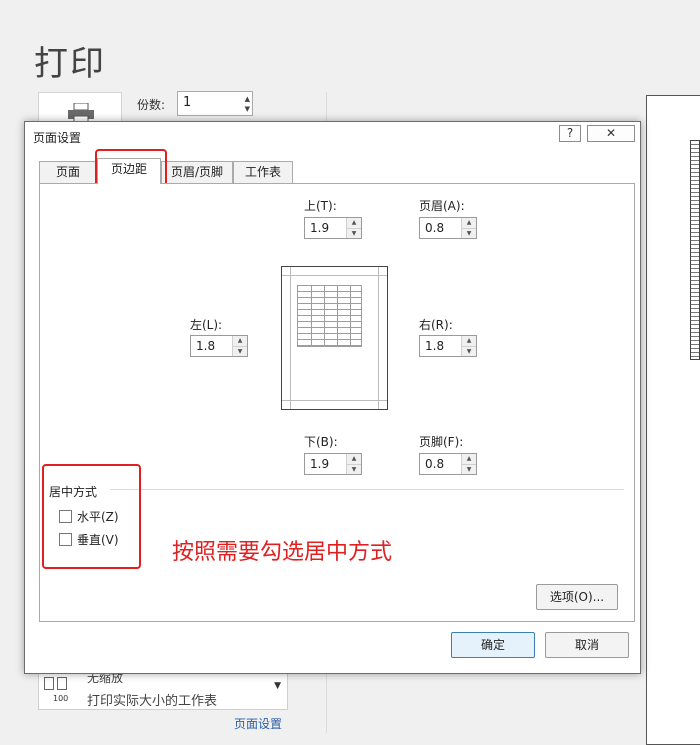 This screenshot has width=700, height=745. Describe the element at coordinates (329, 316) in the screenshot. I see `thumbnail-table` at that location.